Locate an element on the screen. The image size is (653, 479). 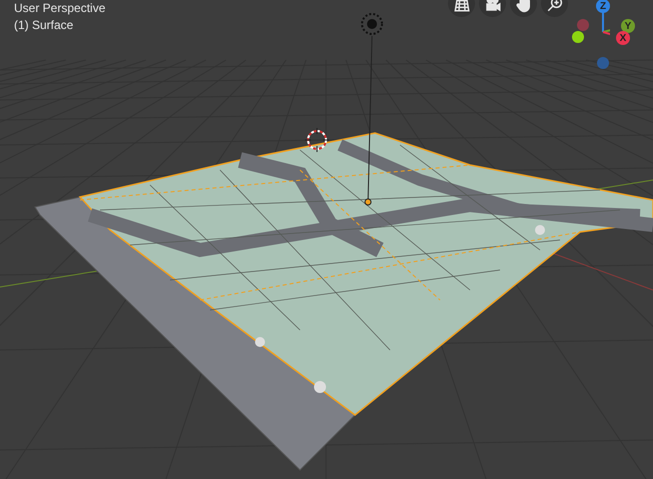
cursor-icon is located at coordinates (317, 140).